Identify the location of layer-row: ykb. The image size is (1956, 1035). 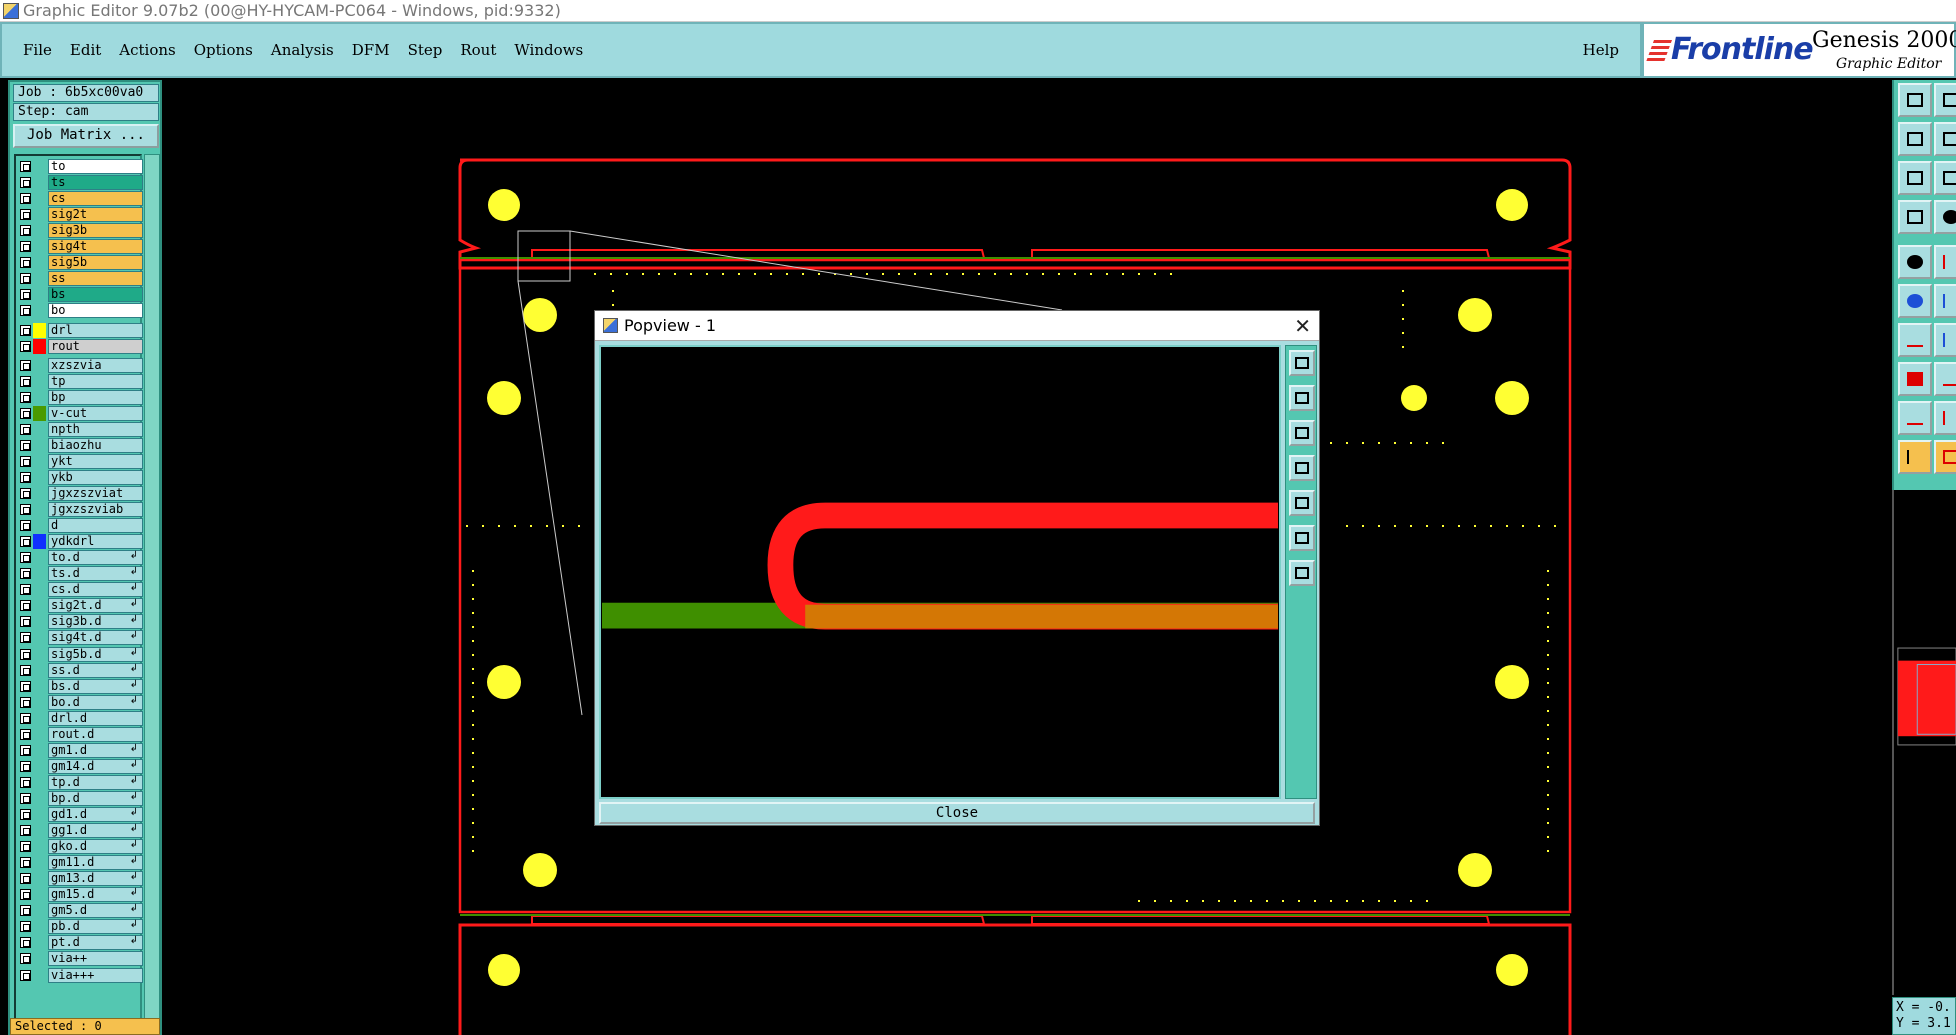
(80, 477).